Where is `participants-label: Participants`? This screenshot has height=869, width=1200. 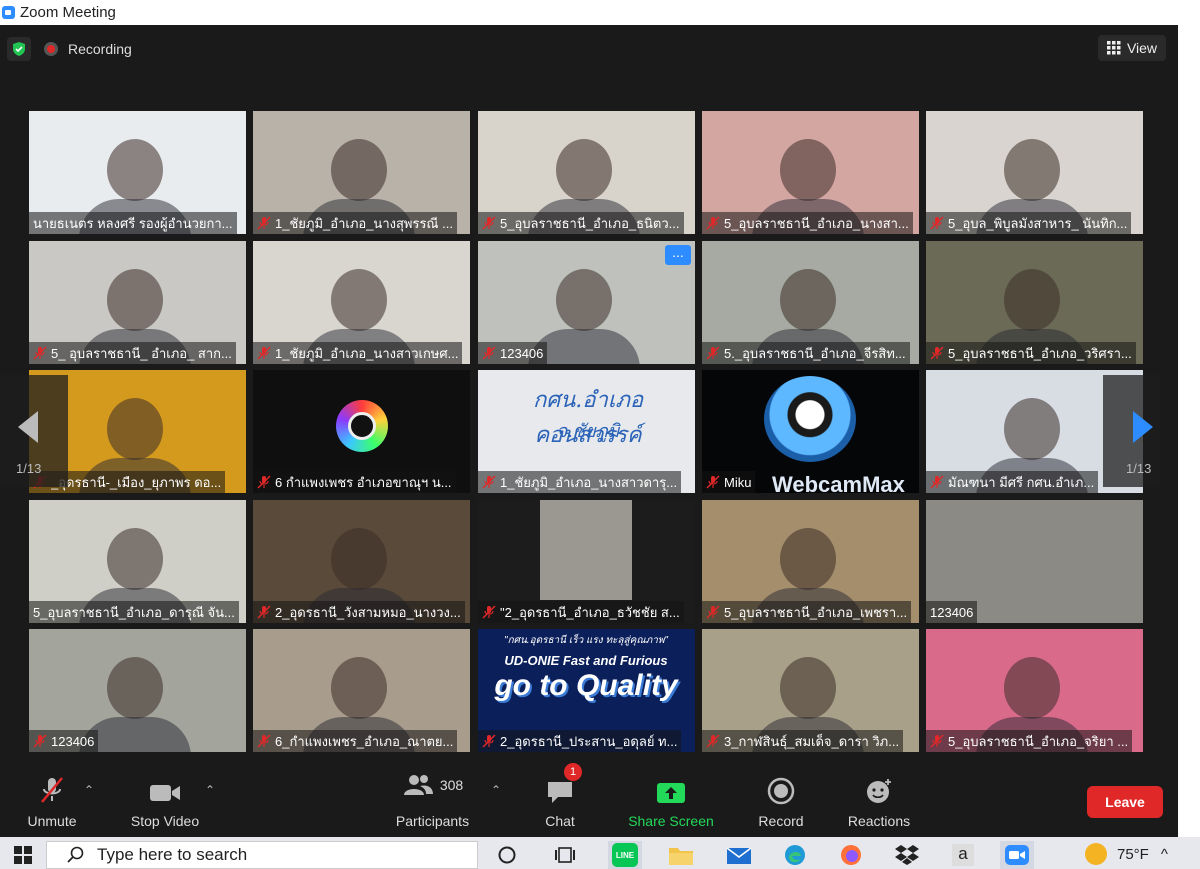 participants-label: Participants is located at coordinates (432, 821).